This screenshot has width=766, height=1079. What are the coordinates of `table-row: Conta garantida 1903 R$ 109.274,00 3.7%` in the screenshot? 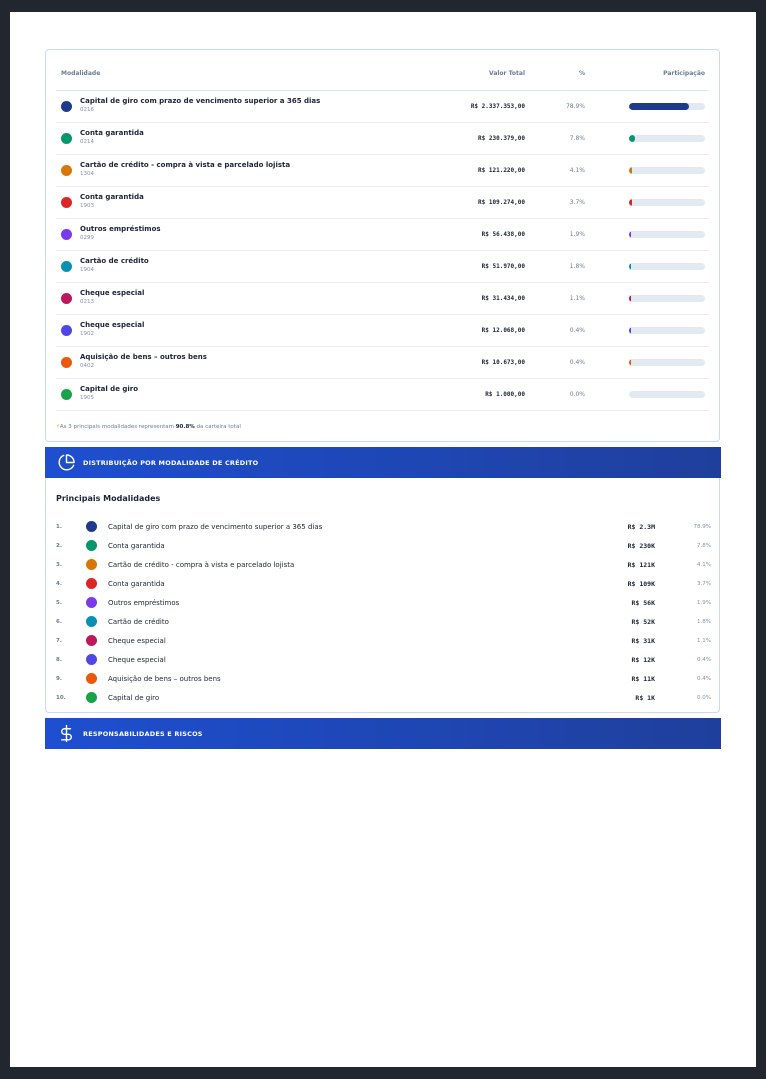 It's located at (382, 203).